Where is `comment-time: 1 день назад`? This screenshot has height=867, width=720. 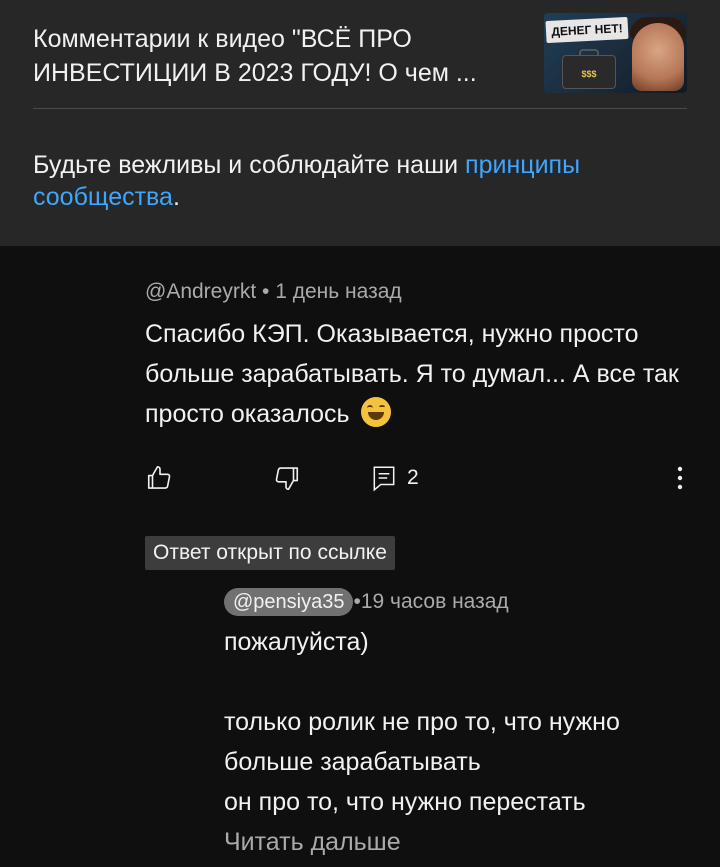 comment-time: 1 день назад is located at coordinates (338, 291).